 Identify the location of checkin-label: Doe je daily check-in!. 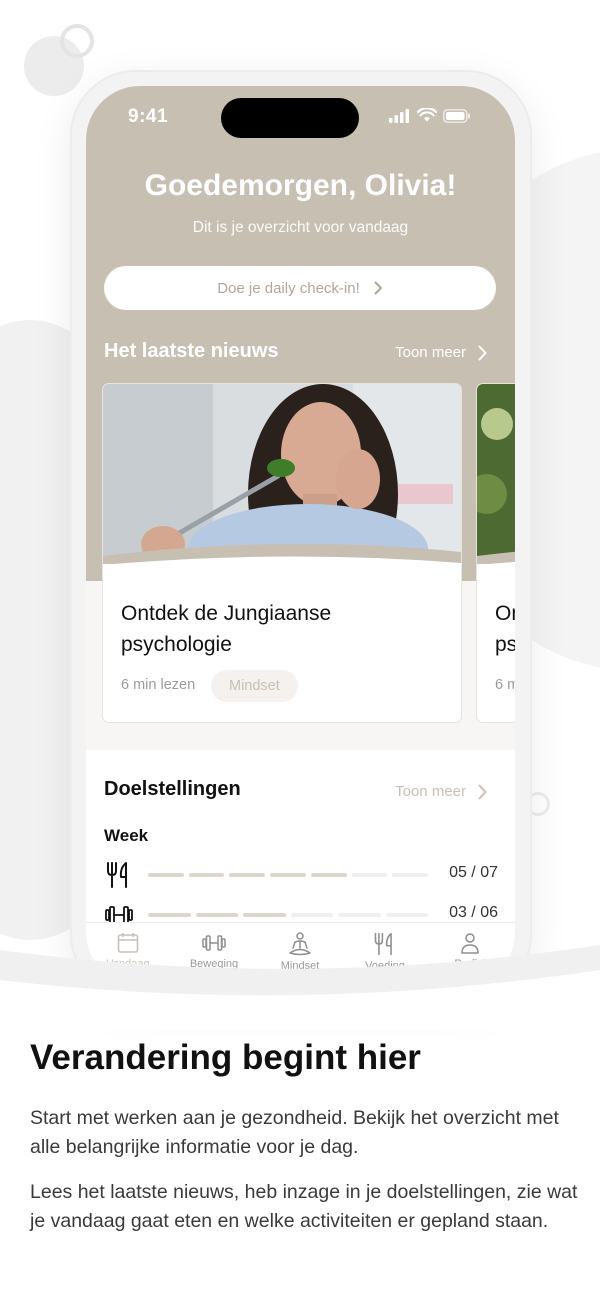
(288, 288).